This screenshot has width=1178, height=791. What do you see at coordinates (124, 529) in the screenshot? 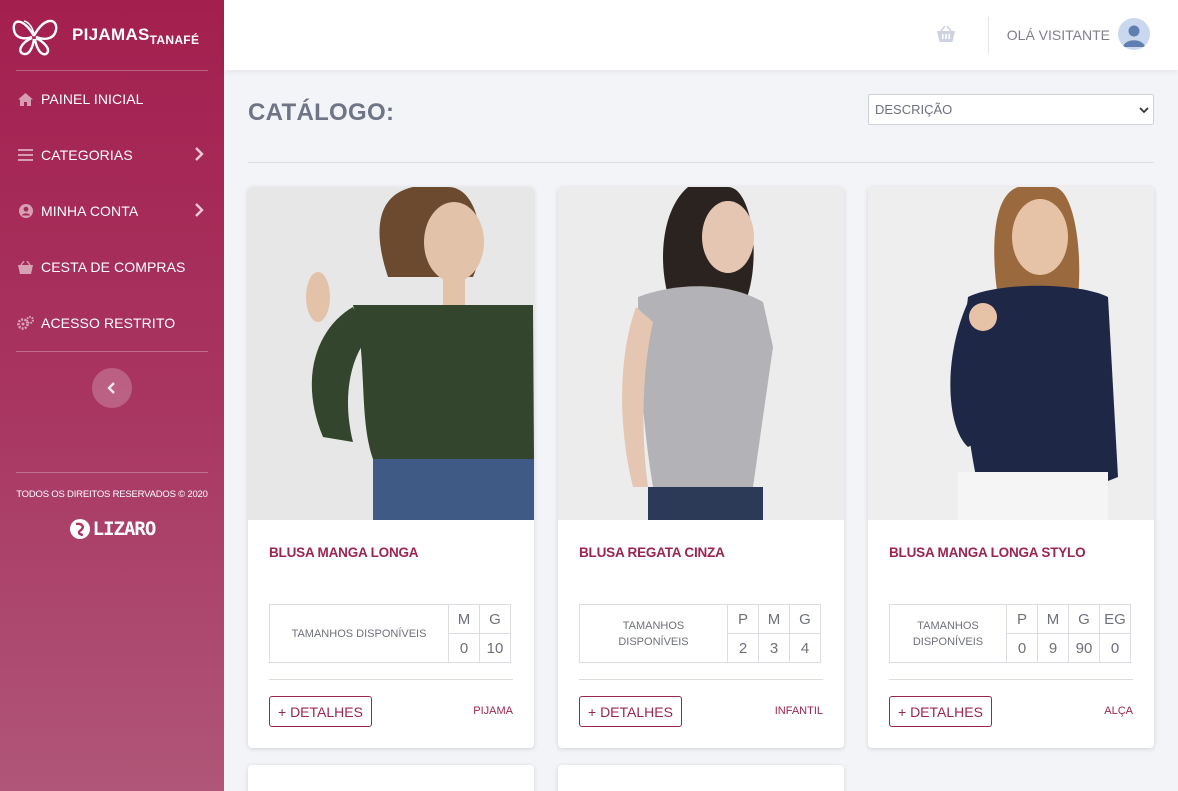
I see `developer-name: LIZARO` at bounding box center [124, 529].